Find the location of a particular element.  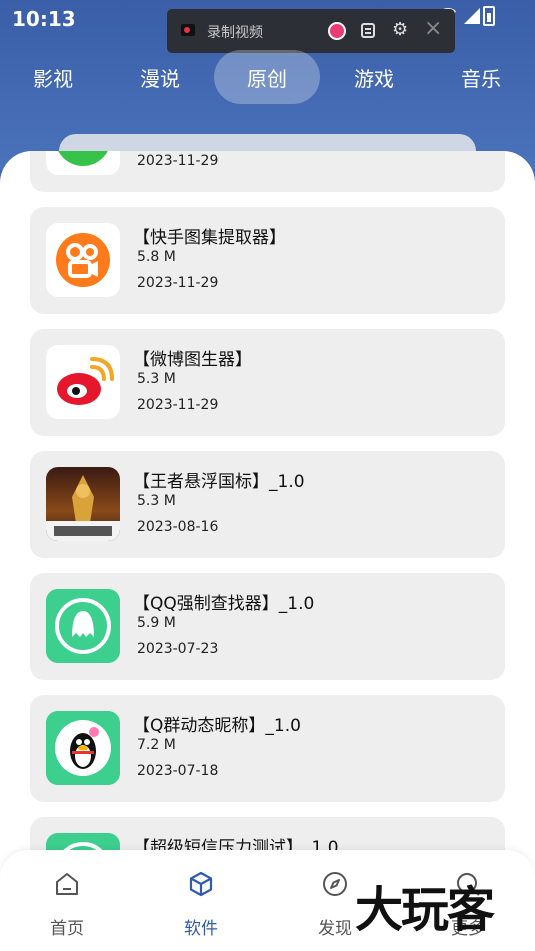

green-app-icon is located at coordinates (83, 163).